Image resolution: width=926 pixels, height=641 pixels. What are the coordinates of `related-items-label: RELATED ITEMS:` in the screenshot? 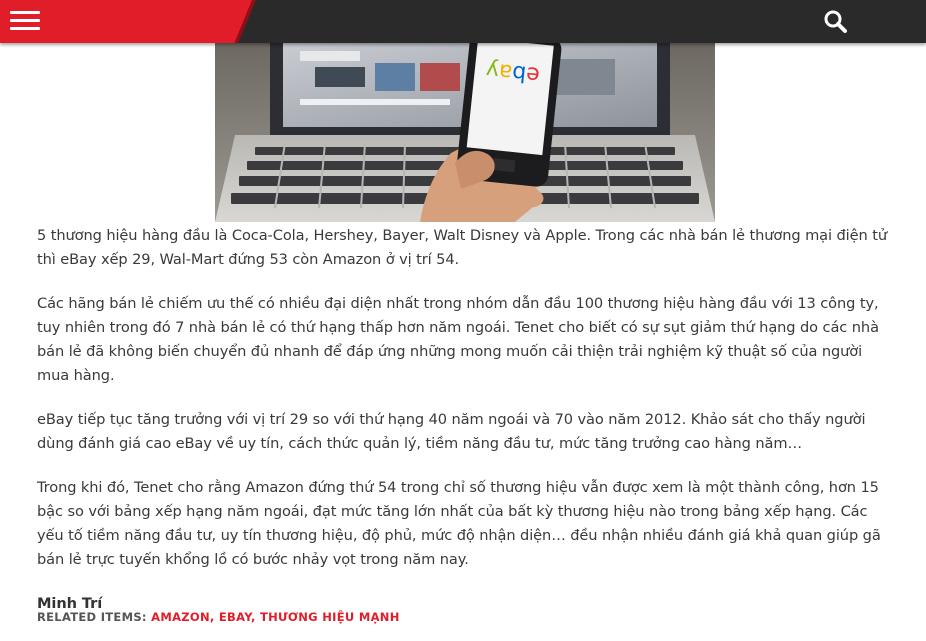 It's located at (92, 617).